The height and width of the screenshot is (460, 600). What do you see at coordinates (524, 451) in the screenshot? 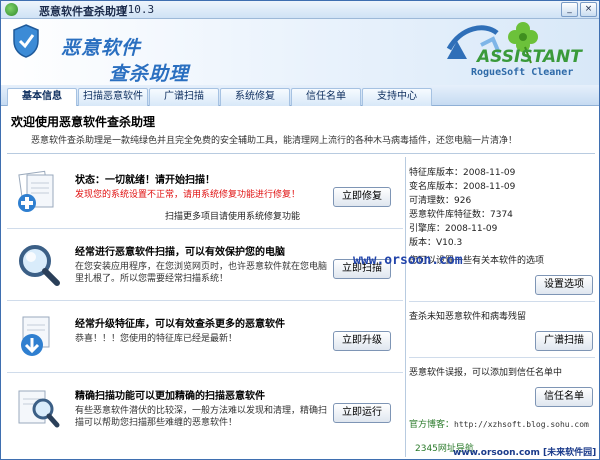
I see `footer-site-link: www.orsoon.com [未来软件园]` at bounding box center [524, 451].